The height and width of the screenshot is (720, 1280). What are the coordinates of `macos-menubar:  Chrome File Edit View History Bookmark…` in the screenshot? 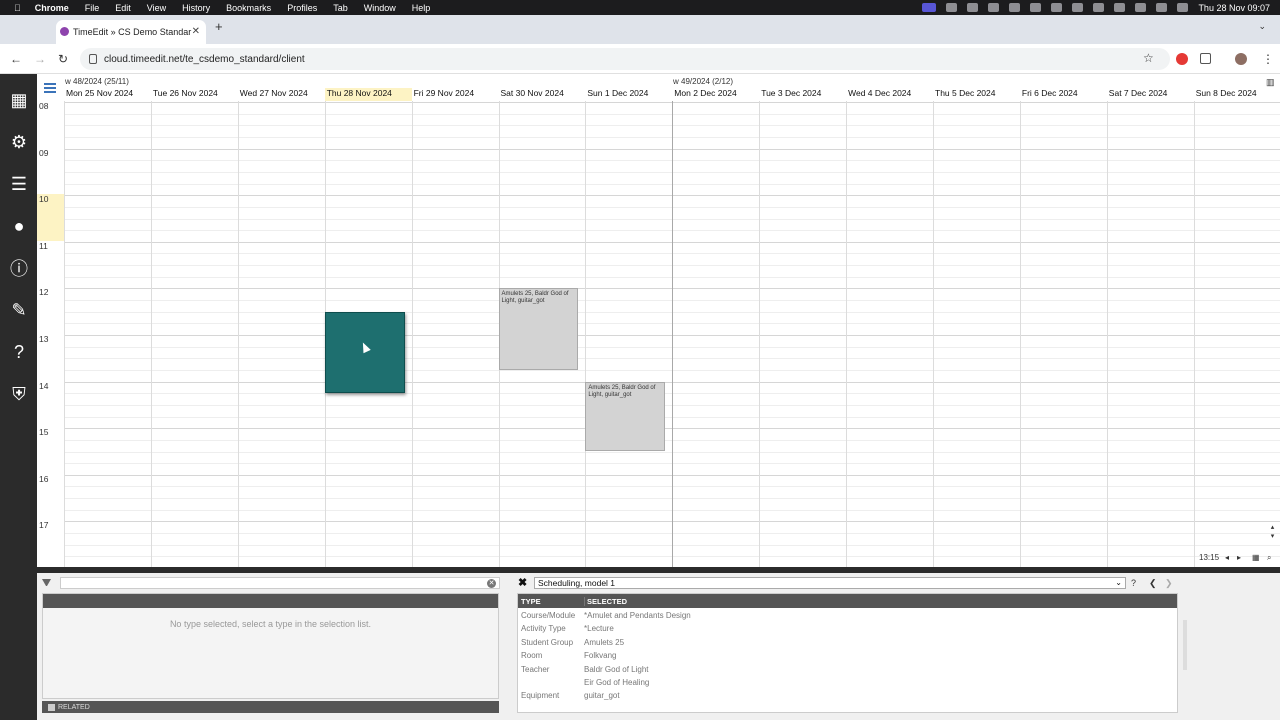 It's located at (640, 7).